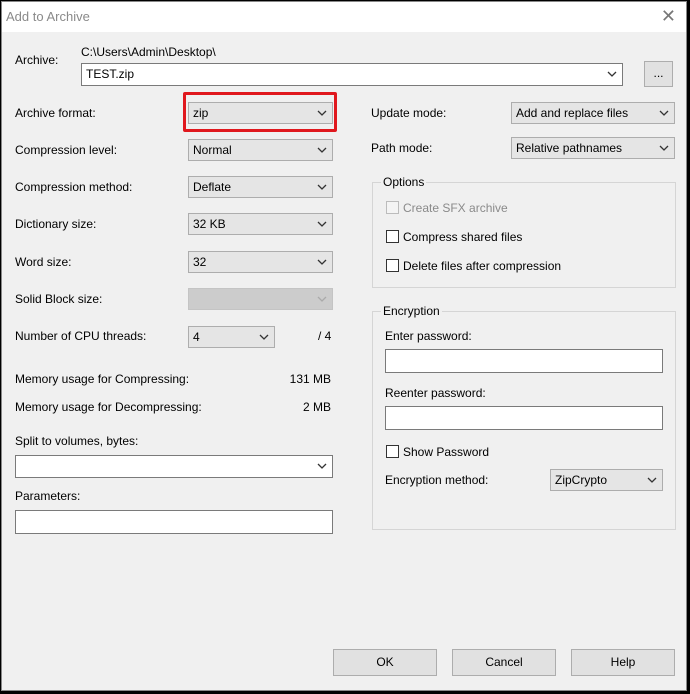  Describe the element at coordinates (260, 262) in the screenshot. I see `word-size-select: 32` at that location.